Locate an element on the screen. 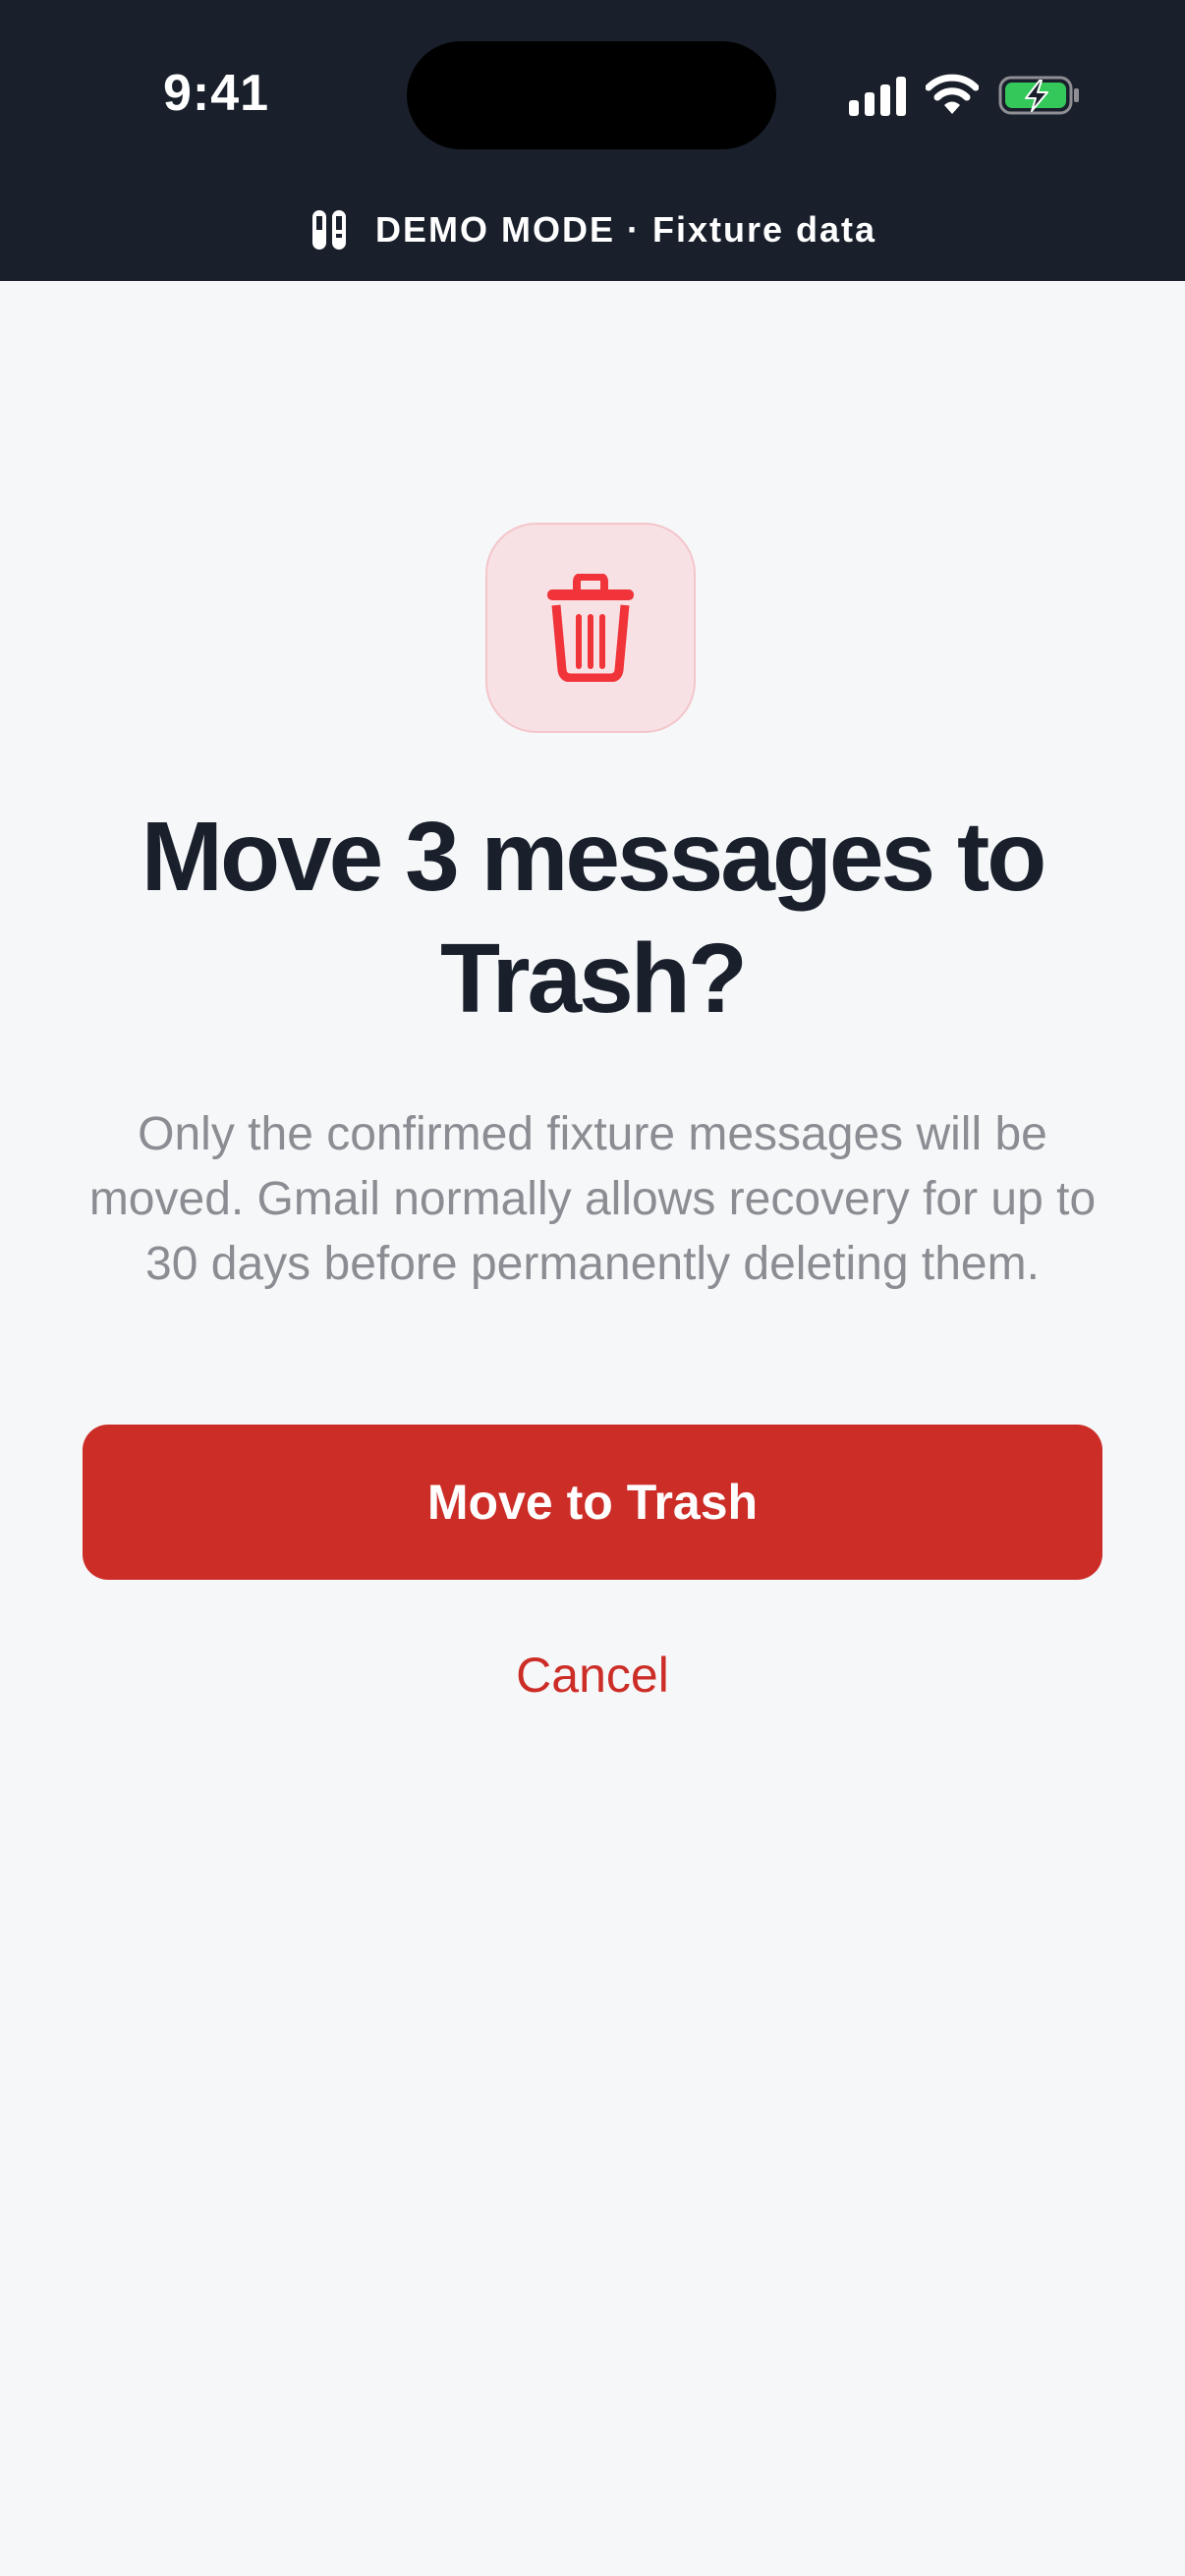 The height and width of the screenshot is (2576, 1185). trash-icon is located at coordinates (591, 628).